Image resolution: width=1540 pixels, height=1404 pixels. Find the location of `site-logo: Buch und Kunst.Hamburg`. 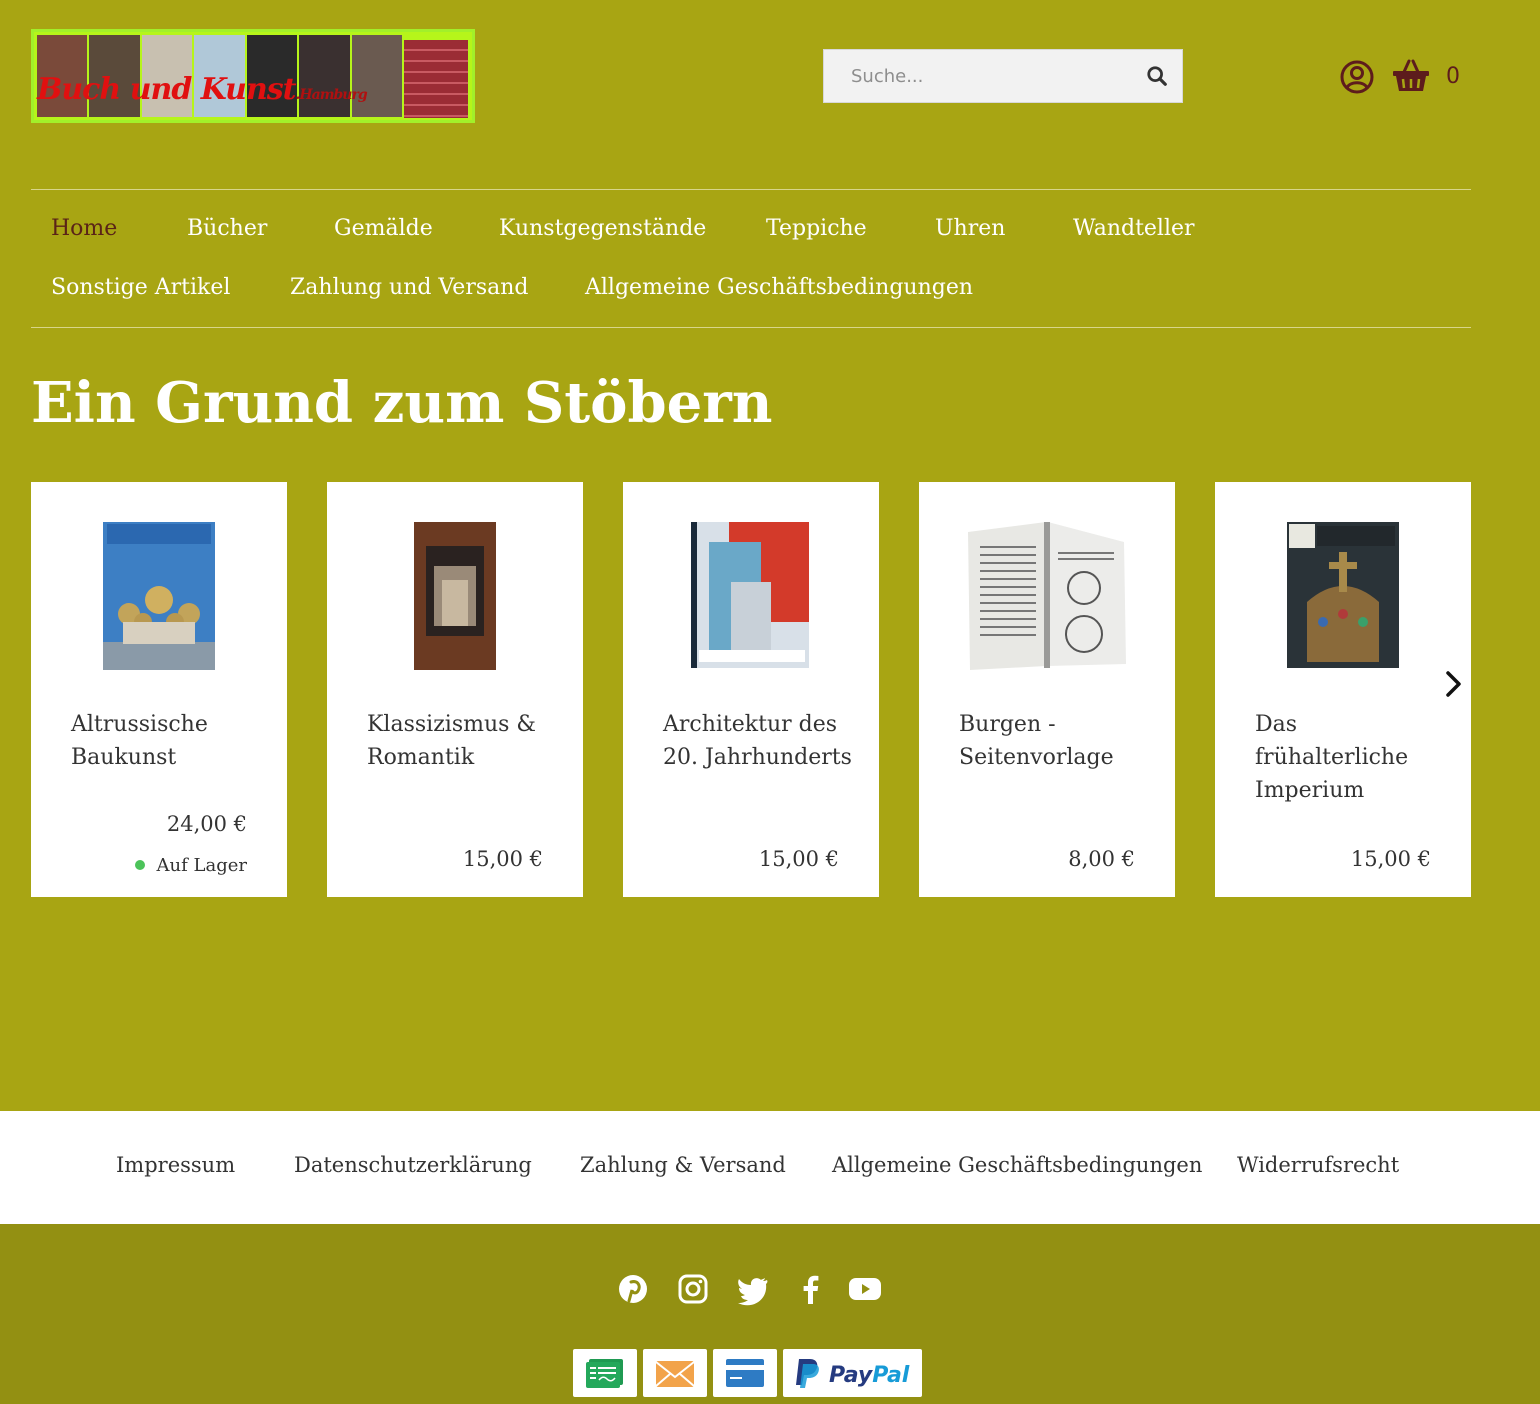

site-logo: Buch und Kunst.Hamburg is located at coordinates (253, 76).